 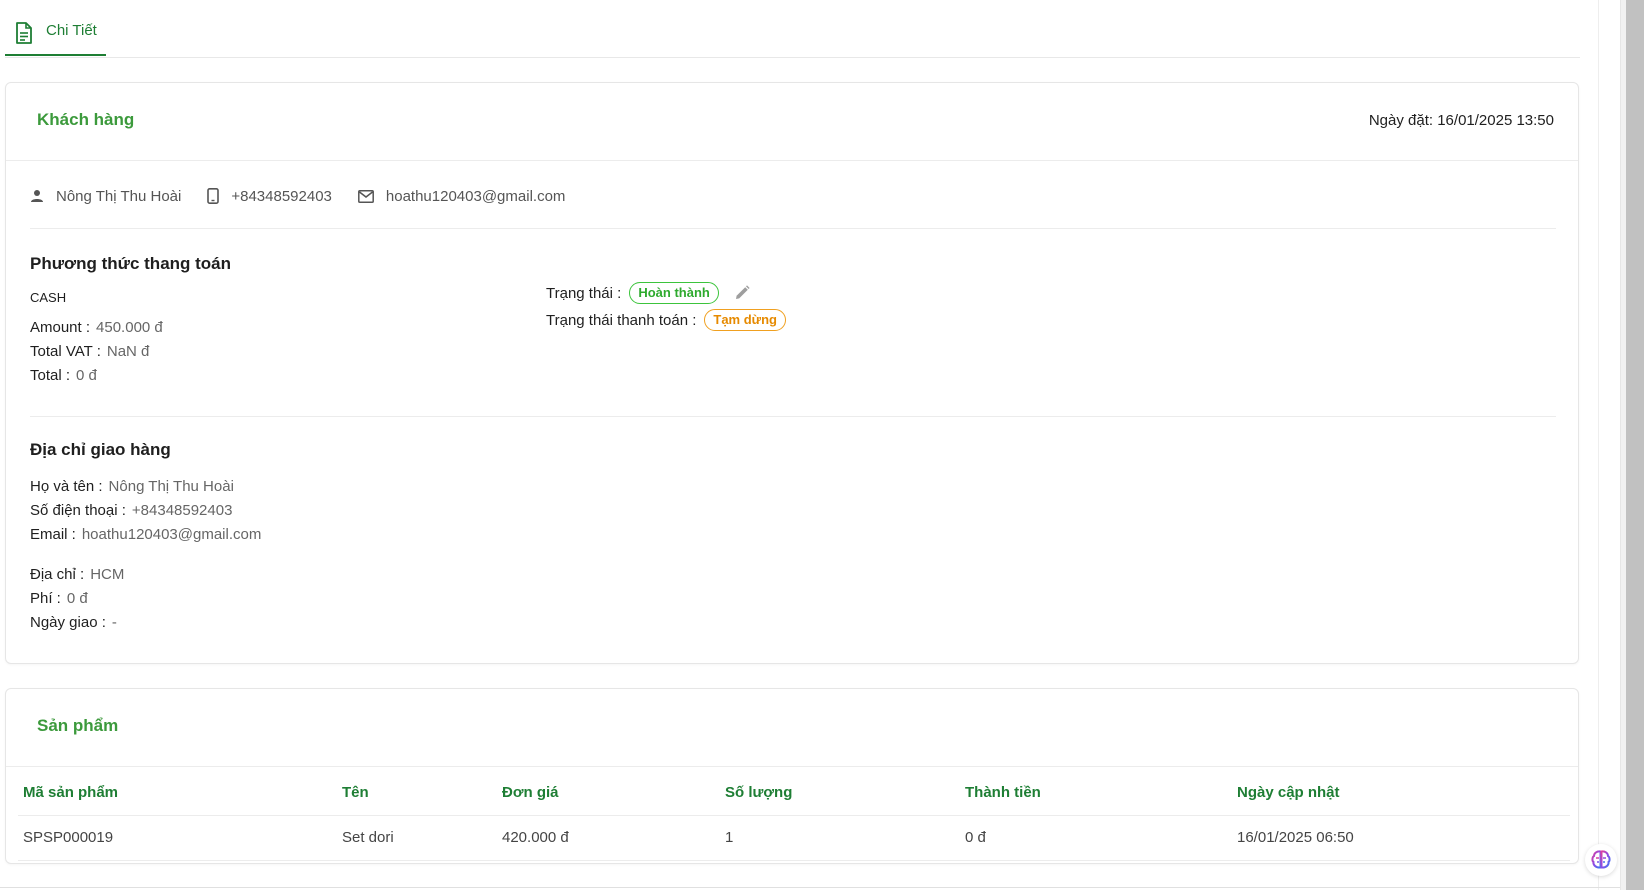 I want to click on scrollbar-thumb, so click(x=1635, y=445).